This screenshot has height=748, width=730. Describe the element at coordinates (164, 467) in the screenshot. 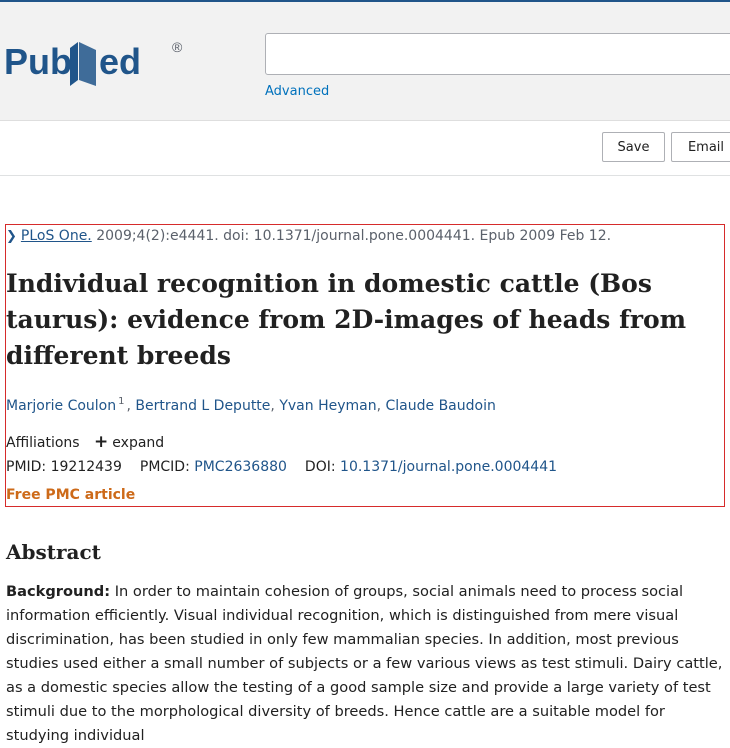

I see `pmcid-label: PMCID:` at that location.